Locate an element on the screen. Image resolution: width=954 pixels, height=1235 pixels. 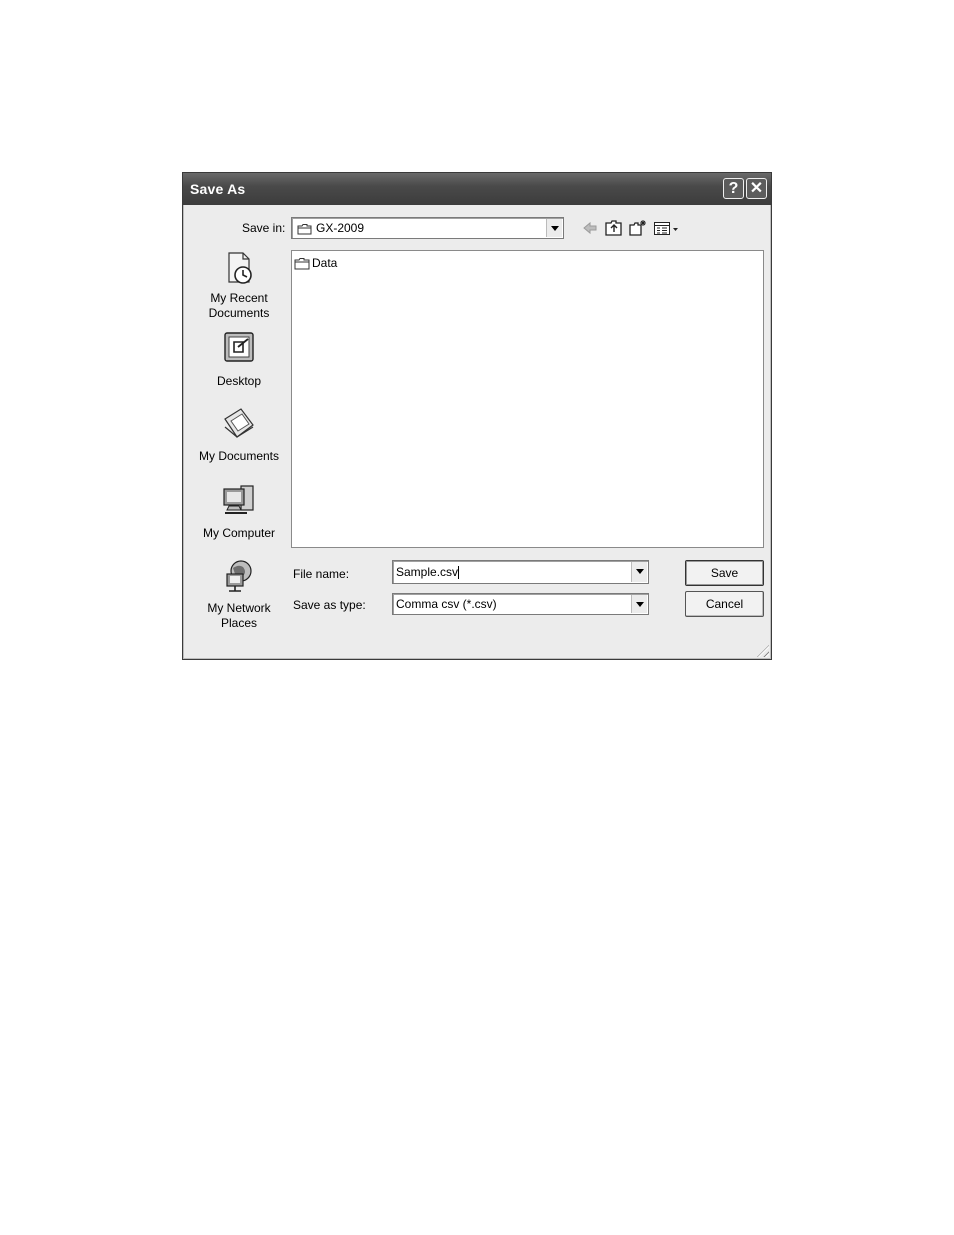
recent-documents-icon is located at coordinates (240, 268).